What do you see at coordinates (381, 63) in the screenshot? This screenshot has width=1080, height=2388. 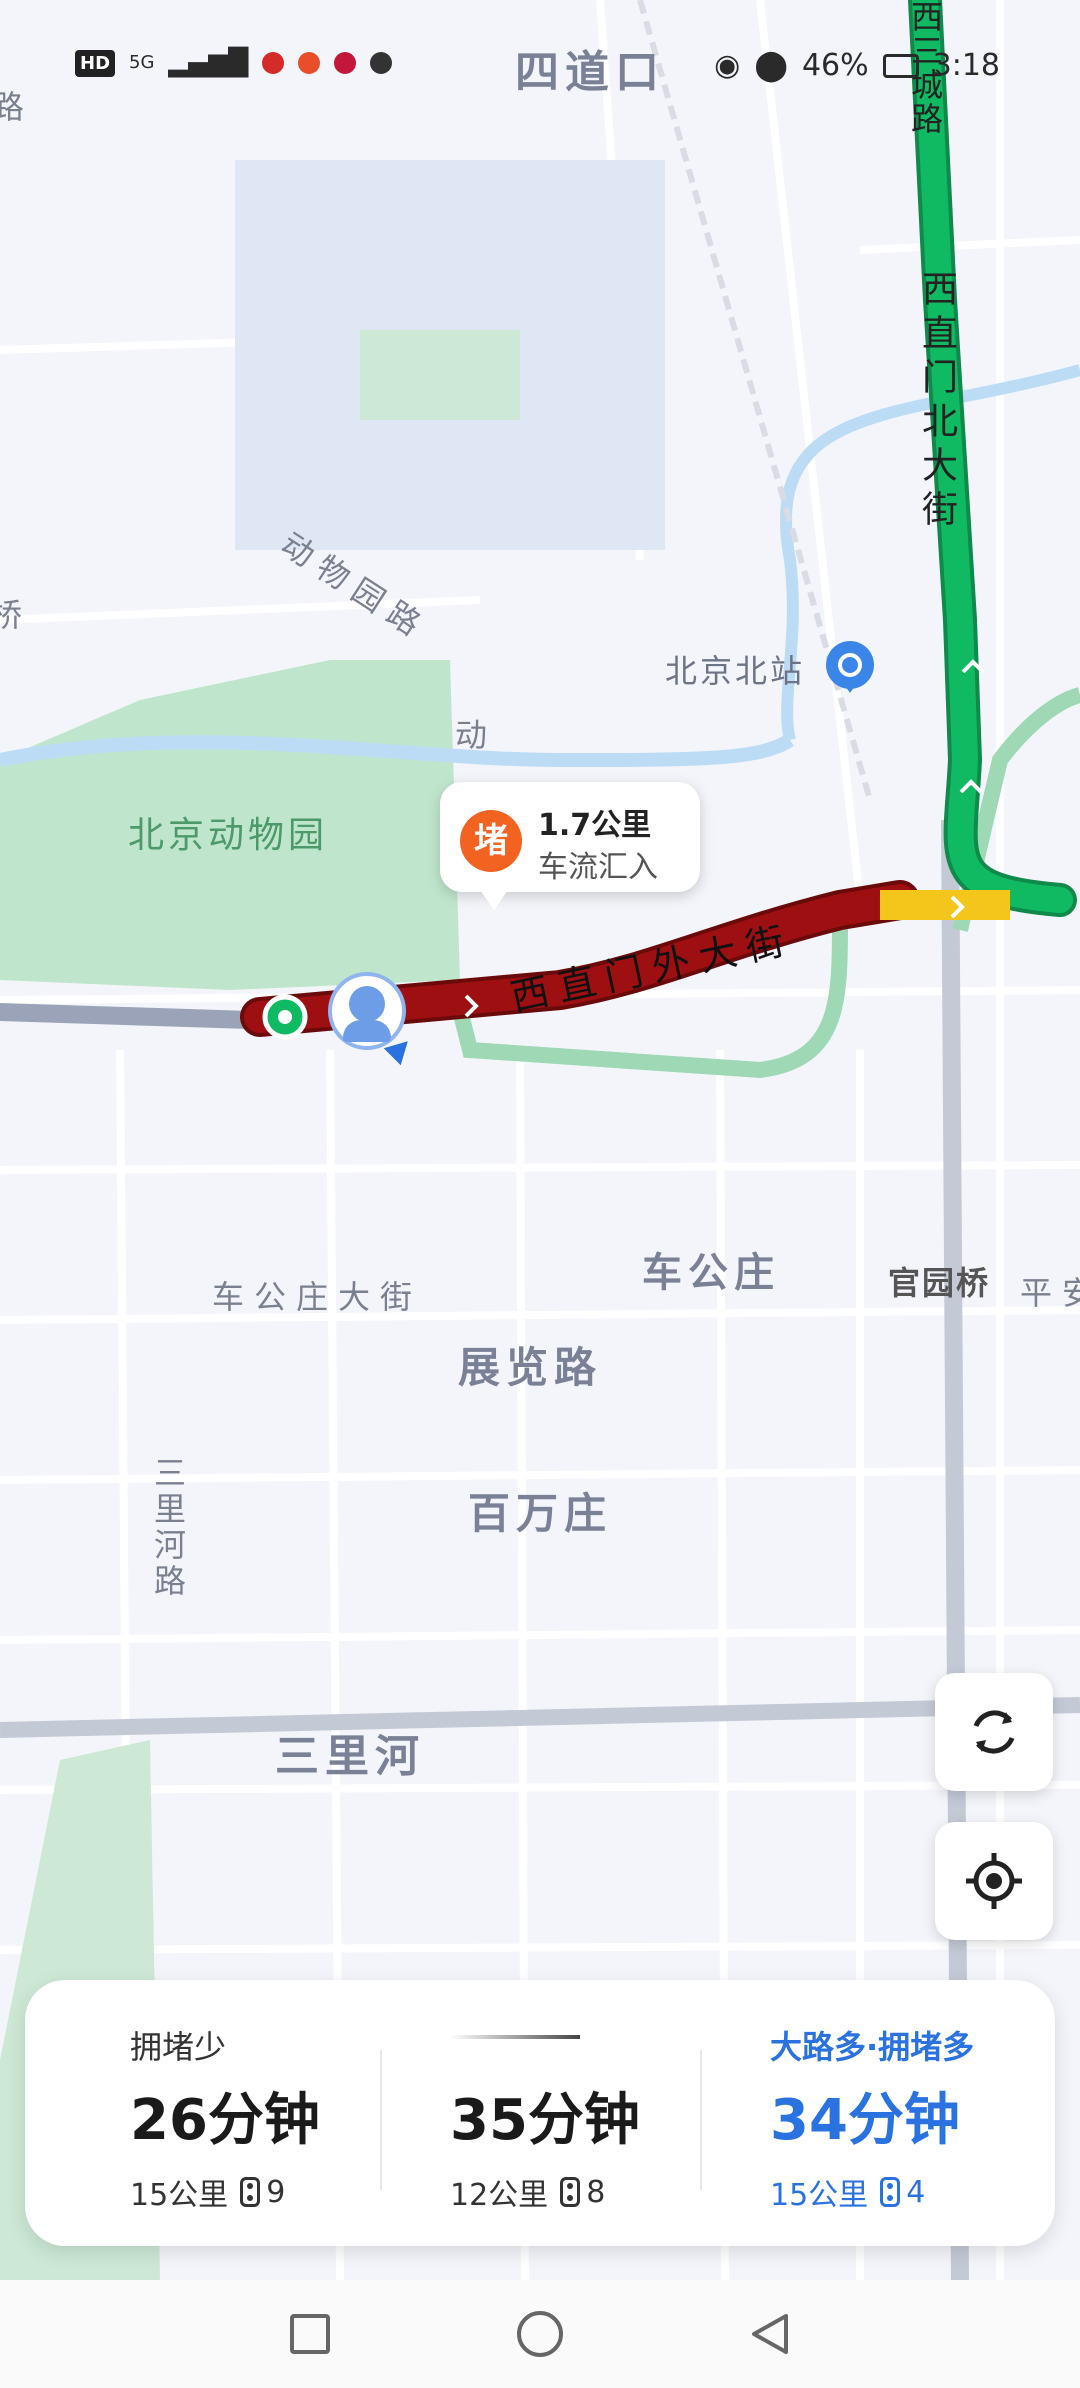 I see `message-icon` at bounding box center [381, 63].